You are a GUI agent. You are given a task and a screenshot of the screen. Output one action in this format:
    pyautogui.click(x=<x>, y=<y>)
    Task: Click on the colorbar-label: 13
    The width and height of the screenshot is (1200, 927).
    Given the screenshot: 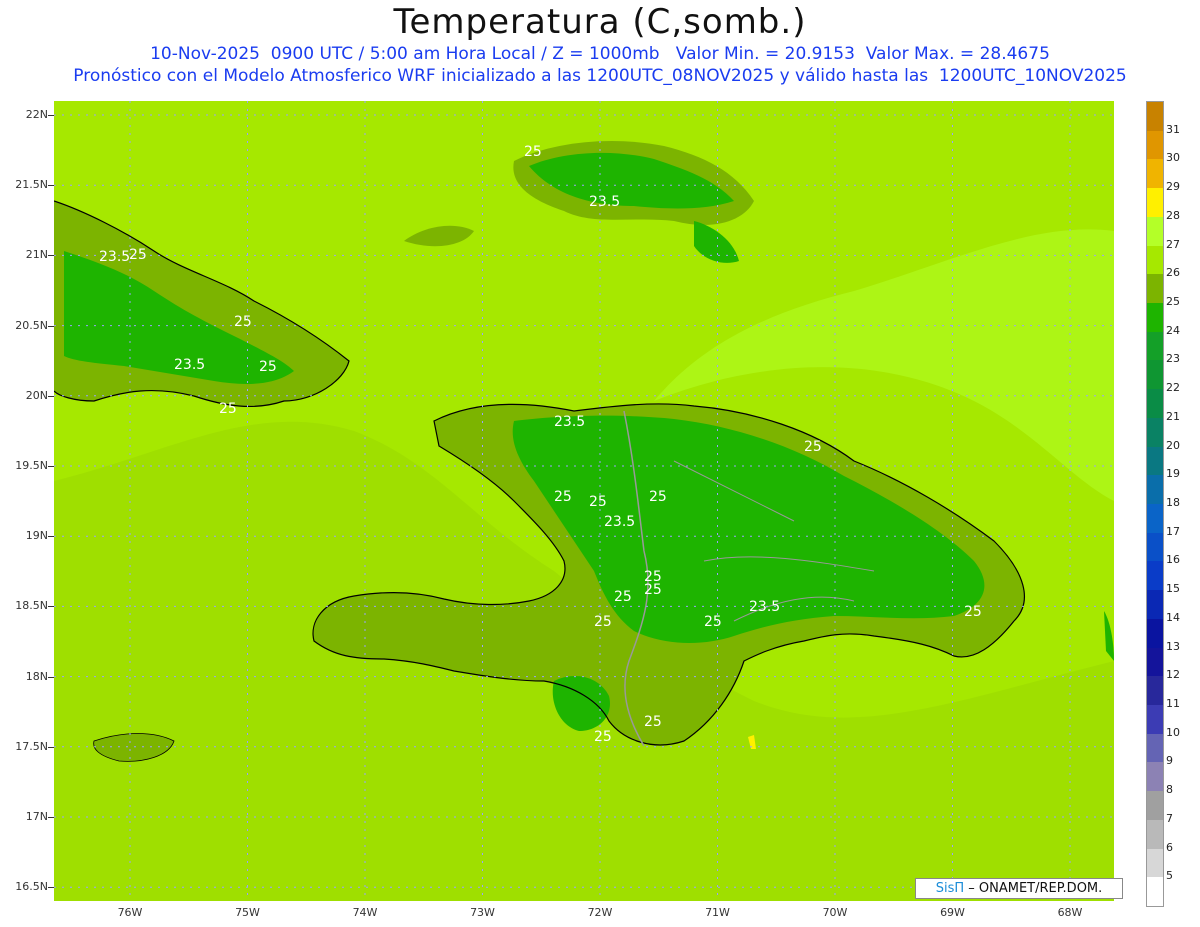 What is the action you would take?
    pyautogui.click(x=1173, y=646)
    